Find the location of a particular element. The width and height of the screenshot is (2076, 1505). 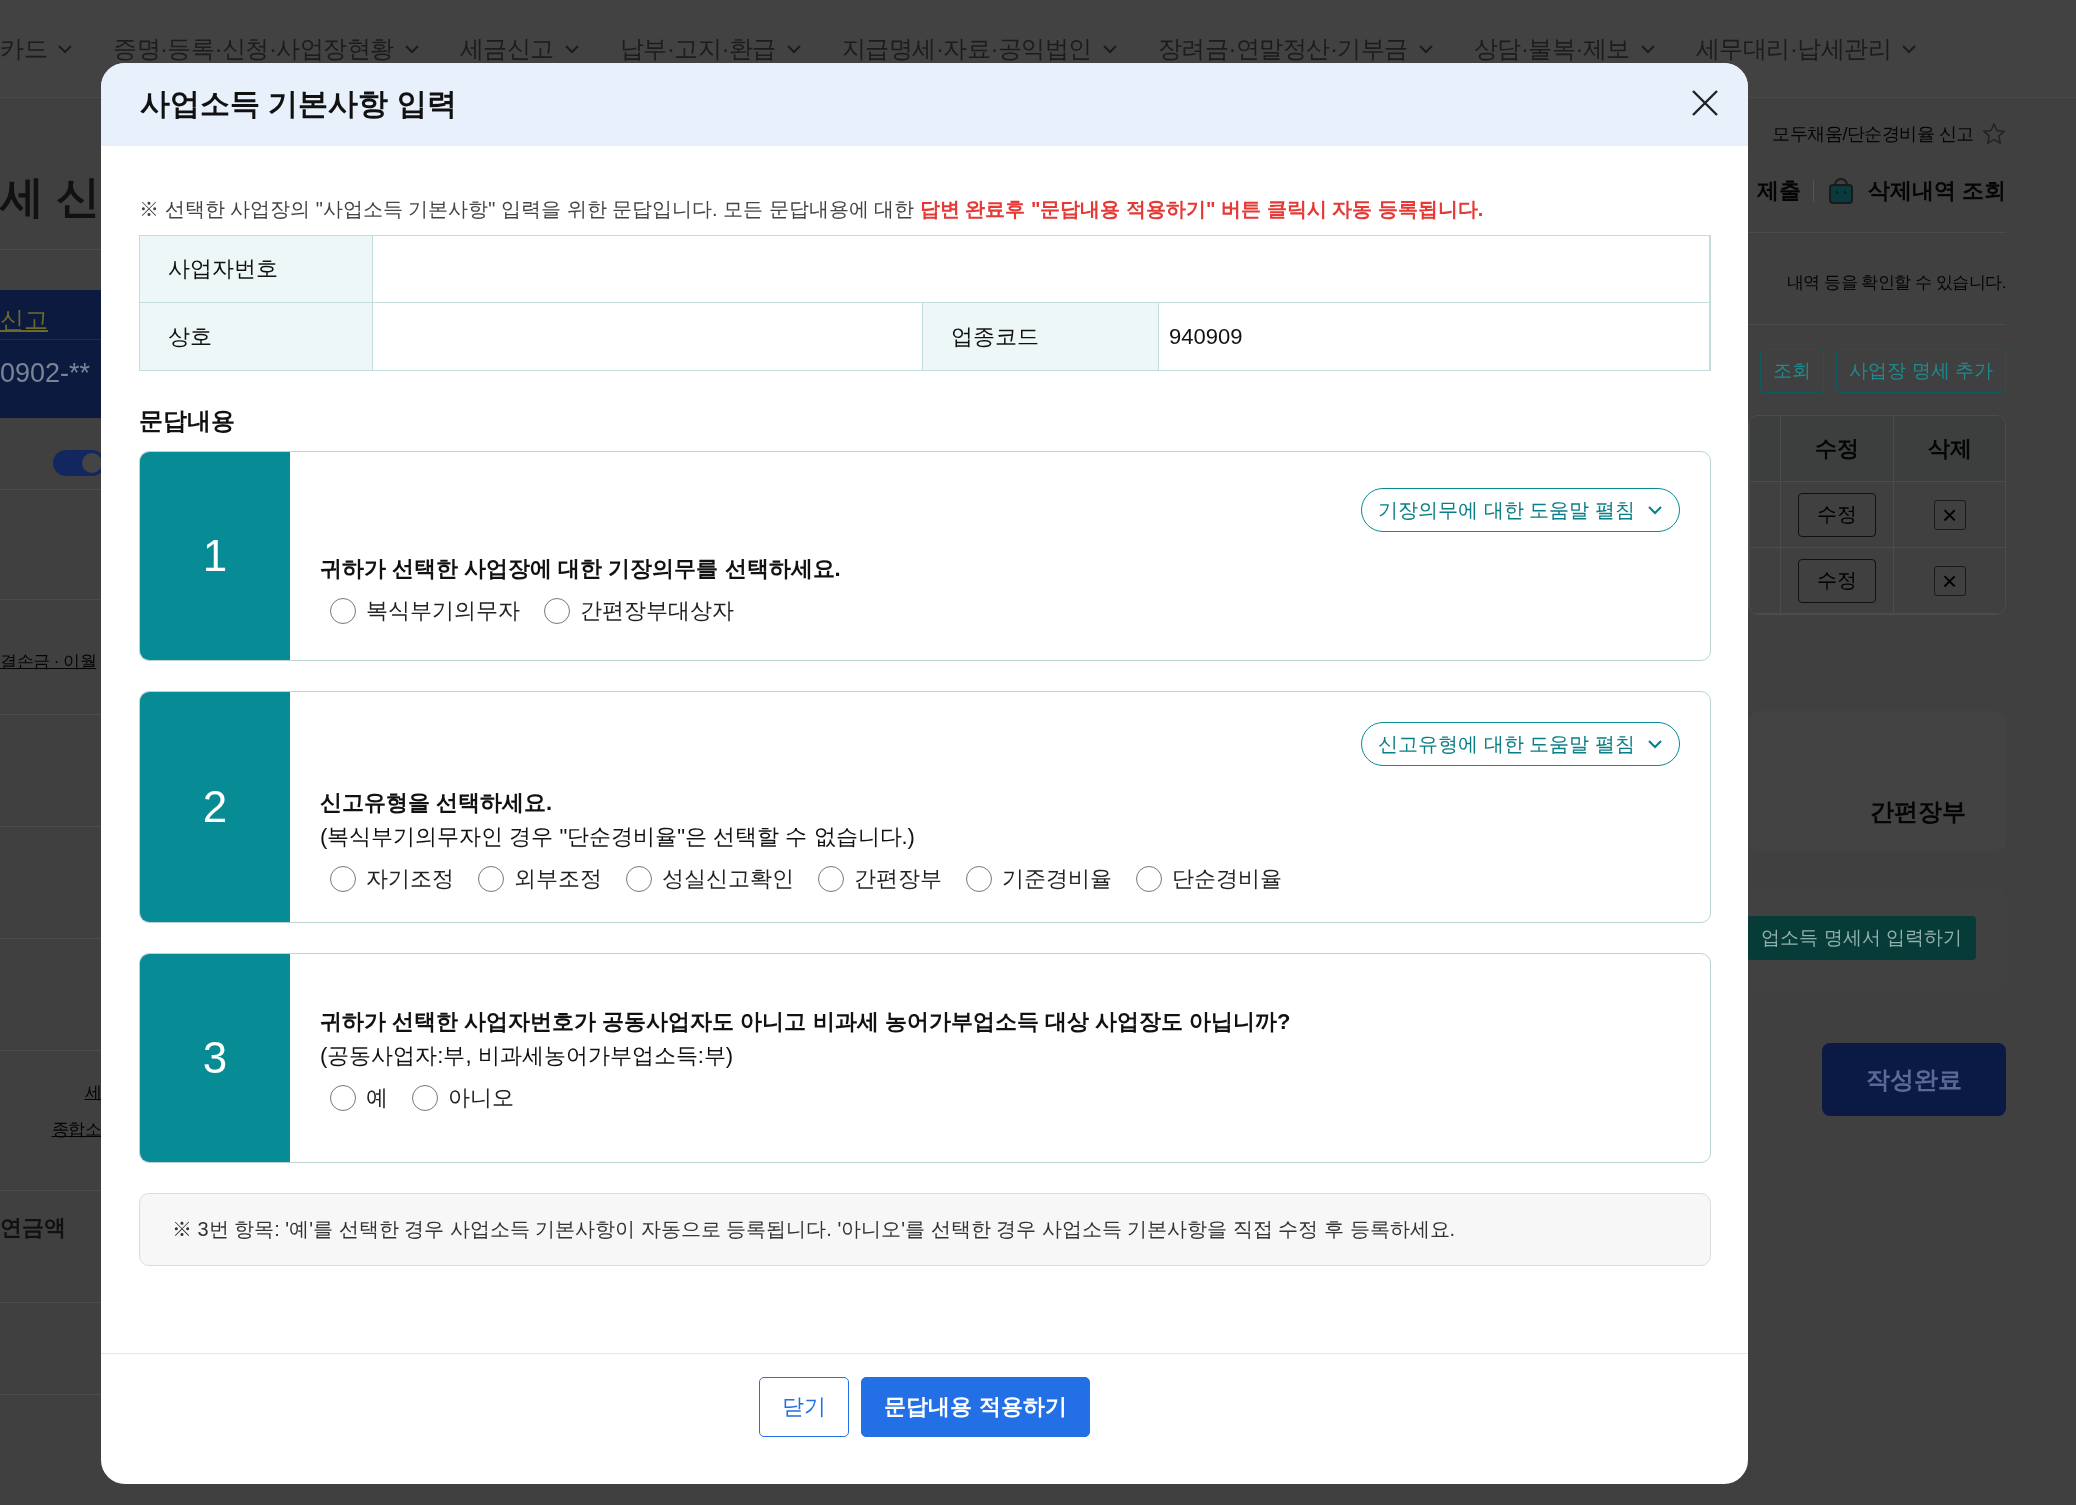

close-button: 닫기 is located at coordinates (804, 1407).